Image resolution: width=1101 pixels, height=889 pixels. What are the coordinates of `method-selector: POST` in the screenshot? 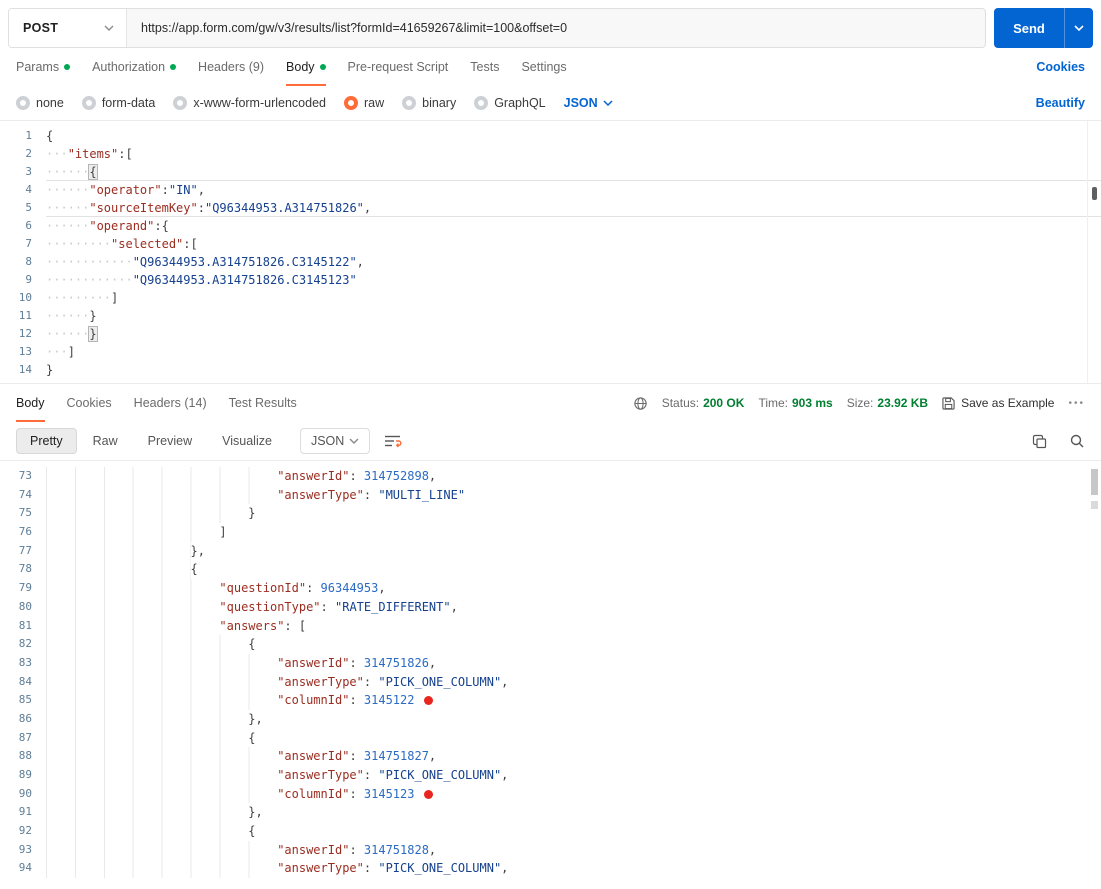 It's located at (68, 28).